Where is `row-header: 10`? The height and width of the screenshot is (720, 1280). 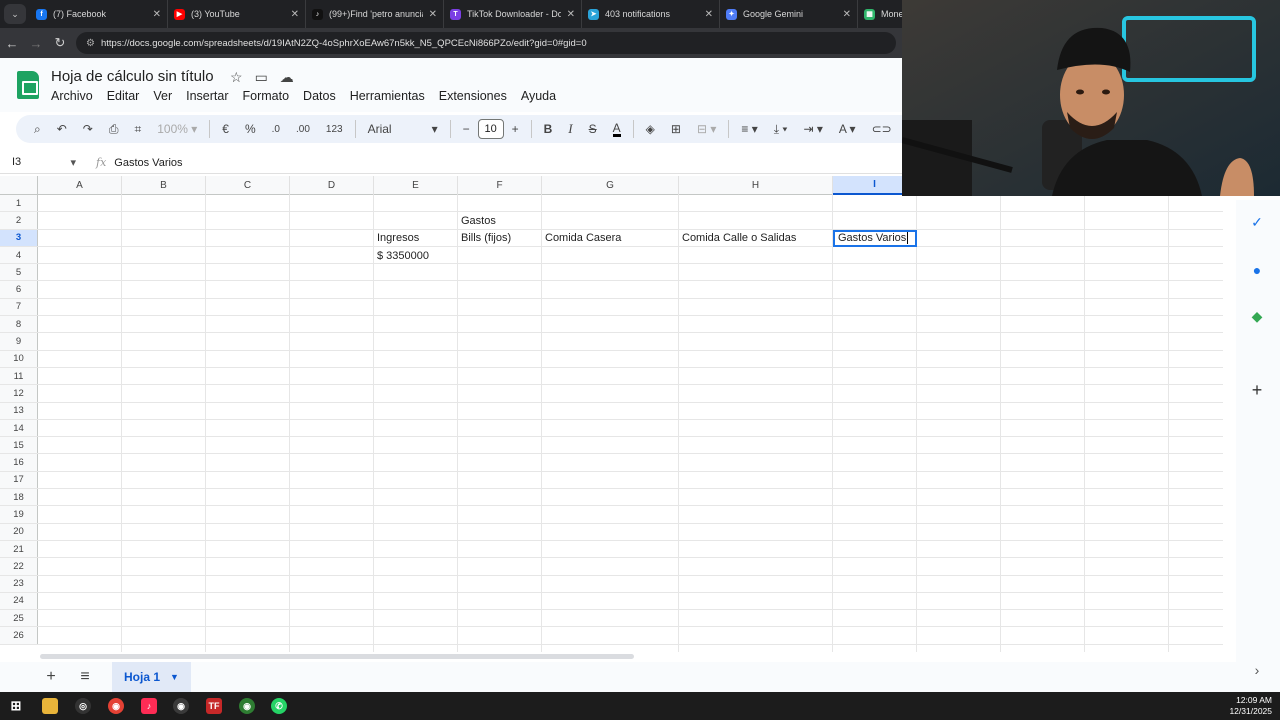
row-header: 10 is located at coordinates (19, 358).